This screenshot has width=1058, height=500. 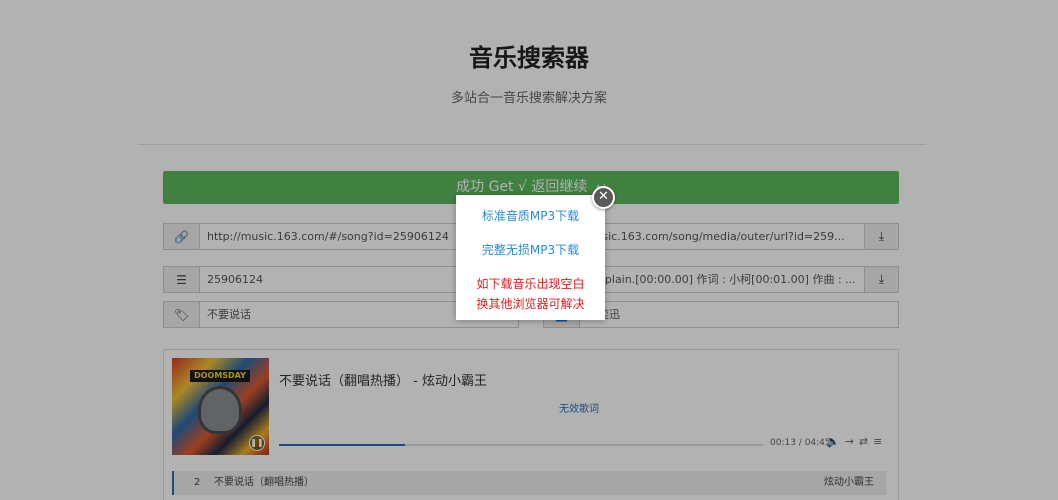 What do you see at coordinates (530, 215) in the screenshot?
I see `standard-mp3-download-link: 标准音质MP3下载` at bounding box center [530, 215].